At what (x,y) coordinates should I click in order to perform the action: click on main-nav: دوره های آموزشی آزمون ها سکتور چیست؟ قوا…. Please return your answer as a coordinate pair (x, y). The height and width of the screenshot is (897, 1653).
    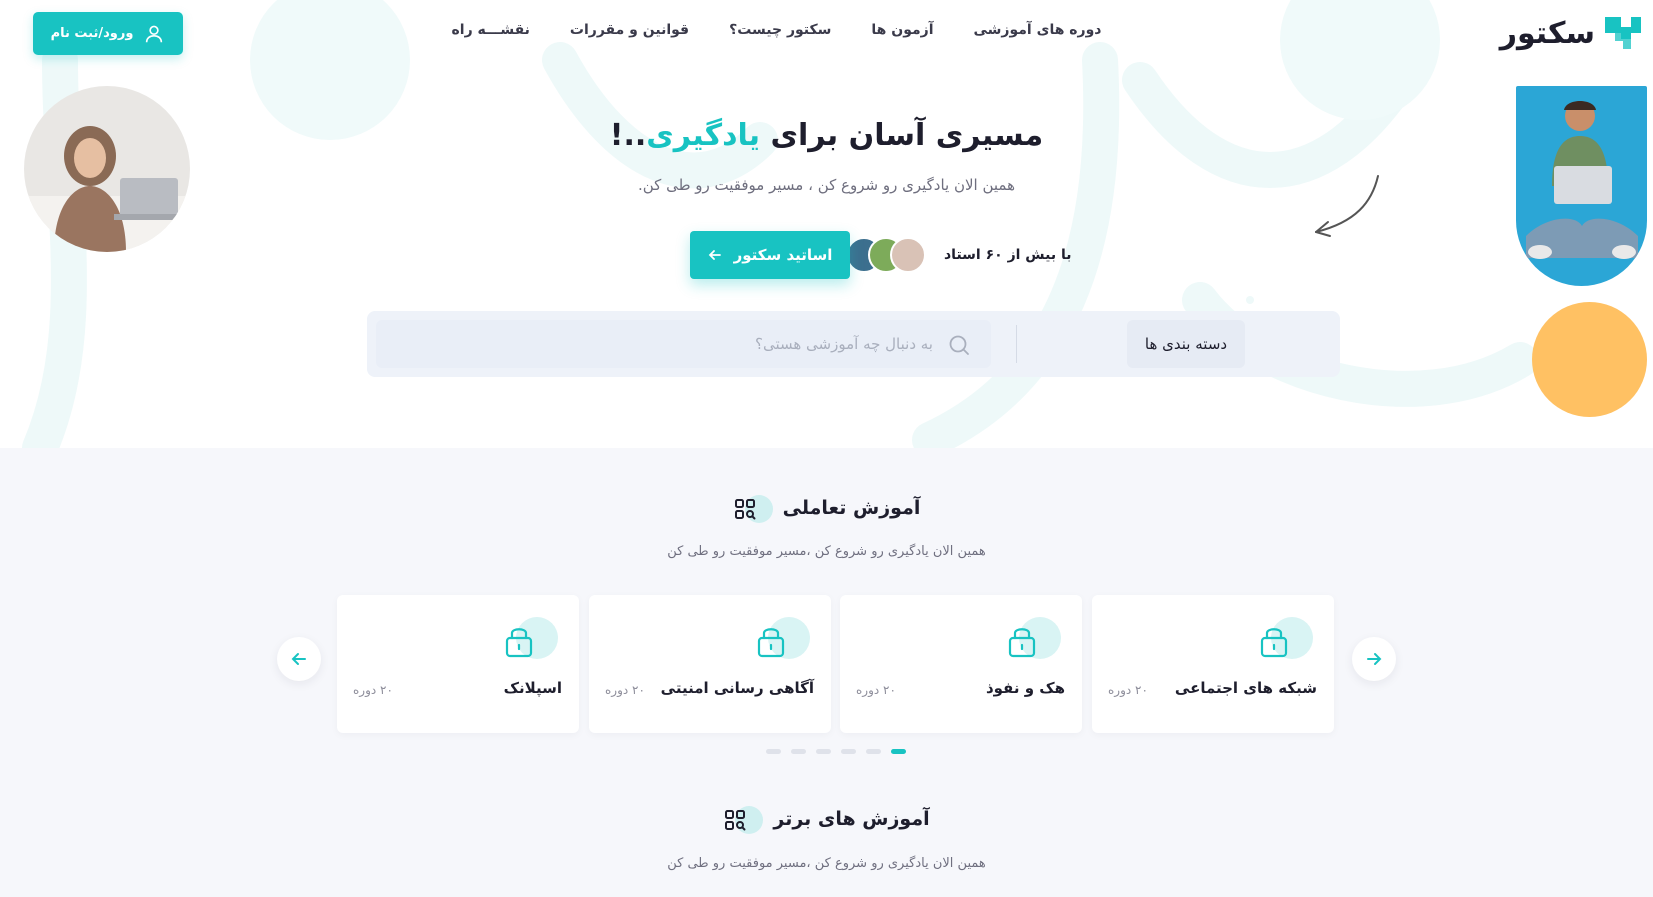
    Looking at the image, I should click on (826, 30).